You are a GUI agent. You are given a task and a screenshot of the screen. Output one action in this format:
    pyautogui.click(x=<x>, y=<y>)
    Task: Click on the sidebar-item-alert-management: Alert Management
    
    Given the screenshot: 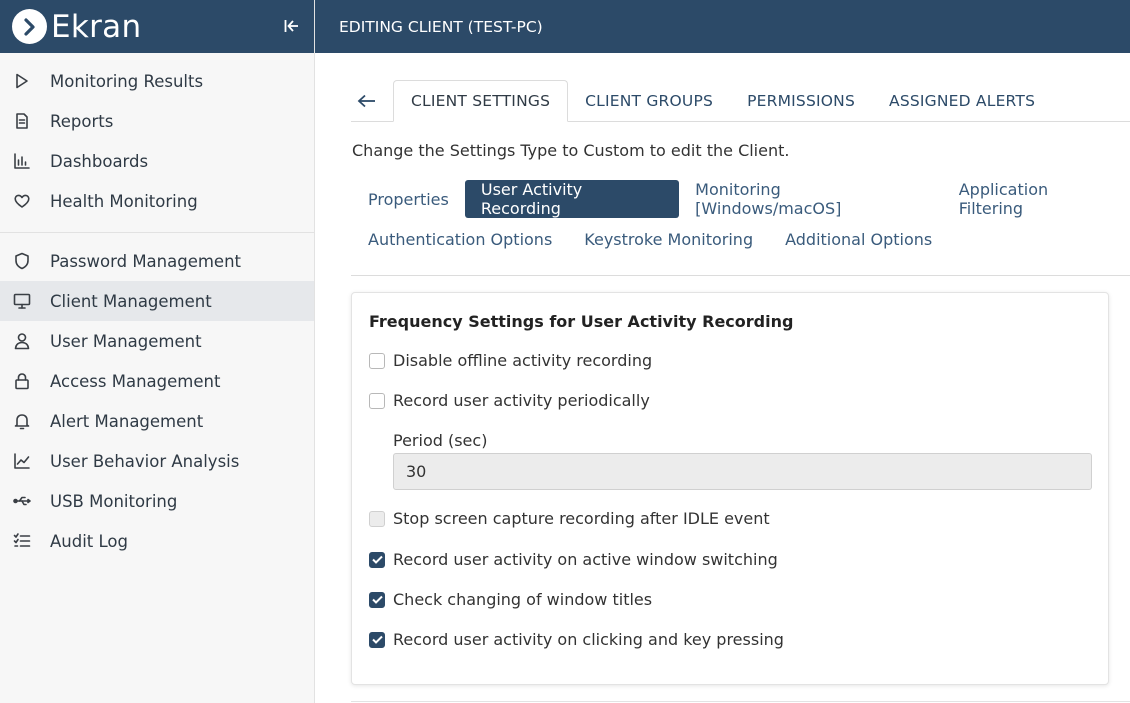 What is the action you would take?
    pyautogui.click(x=157, y=421)
    